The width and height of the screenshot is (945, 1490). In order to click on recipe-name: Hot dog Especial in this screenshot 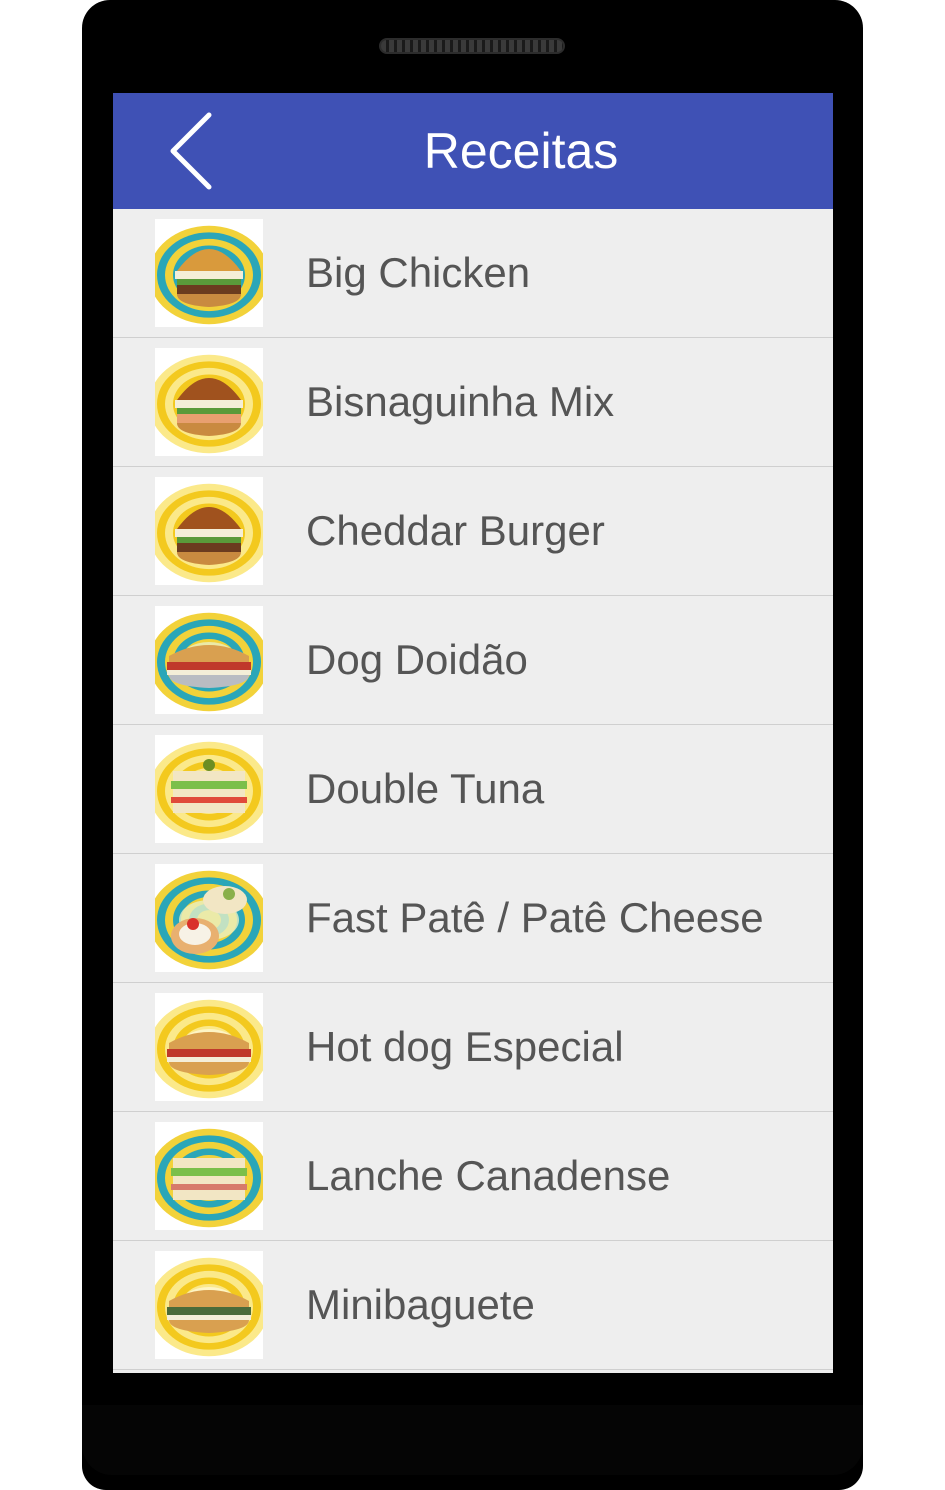, I will do `click(465, 1046)`.